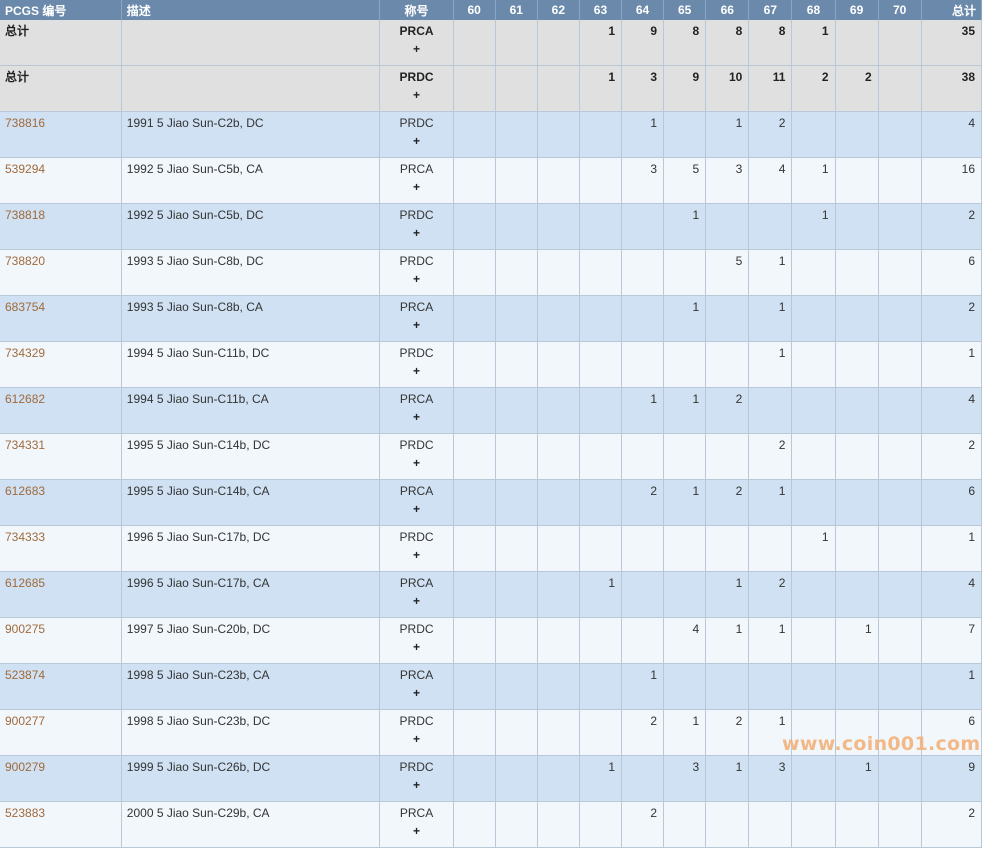  Describe the element at coordinates (25, 123) in the screenshot. I see `pcgs-number-link: 738816` at that location.